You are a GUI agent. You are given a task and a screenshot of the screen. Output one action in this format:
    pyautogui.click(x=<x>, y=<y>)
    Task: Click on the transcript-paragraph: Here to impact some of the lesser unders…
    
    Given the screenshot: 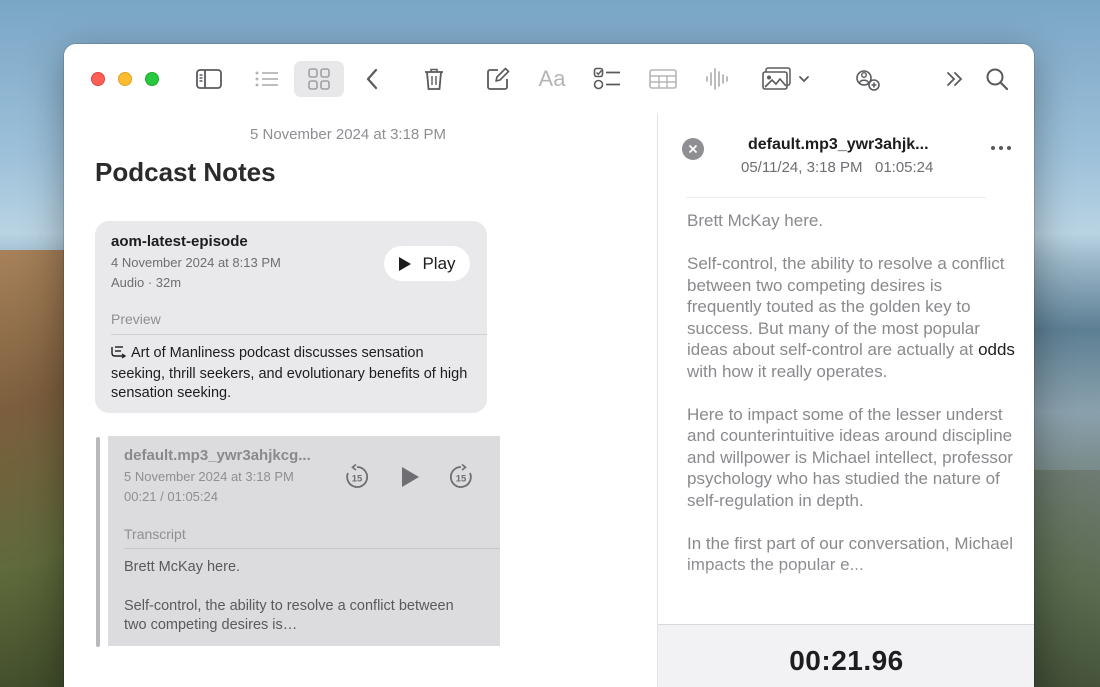 What is the action you would take?
    pyautogui.click(x=850, y=457)
    